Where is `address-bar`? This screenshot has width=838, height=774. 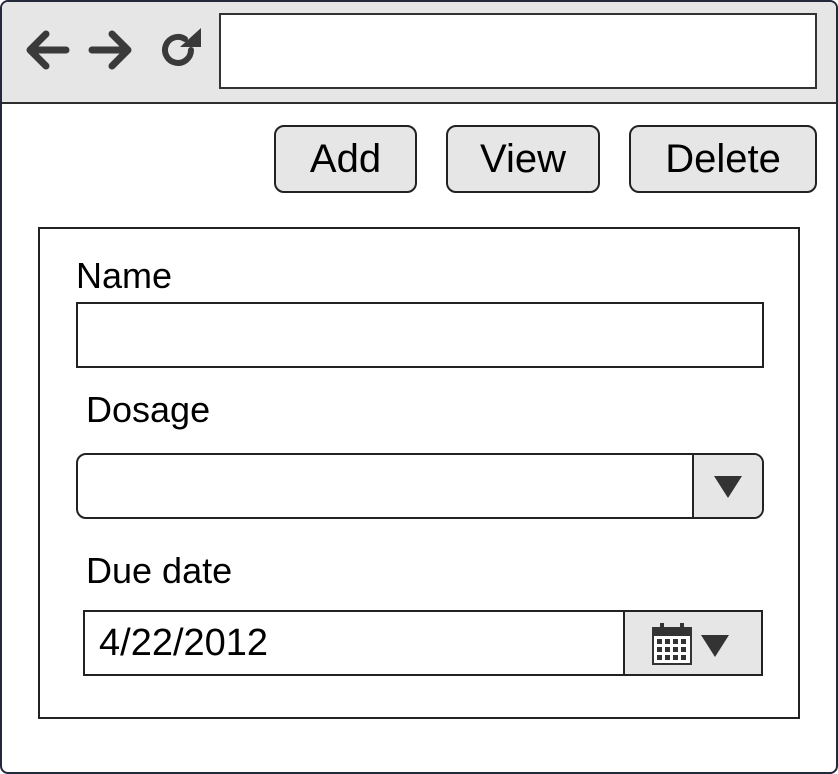
address-bar is located at coordinates (518, 51).